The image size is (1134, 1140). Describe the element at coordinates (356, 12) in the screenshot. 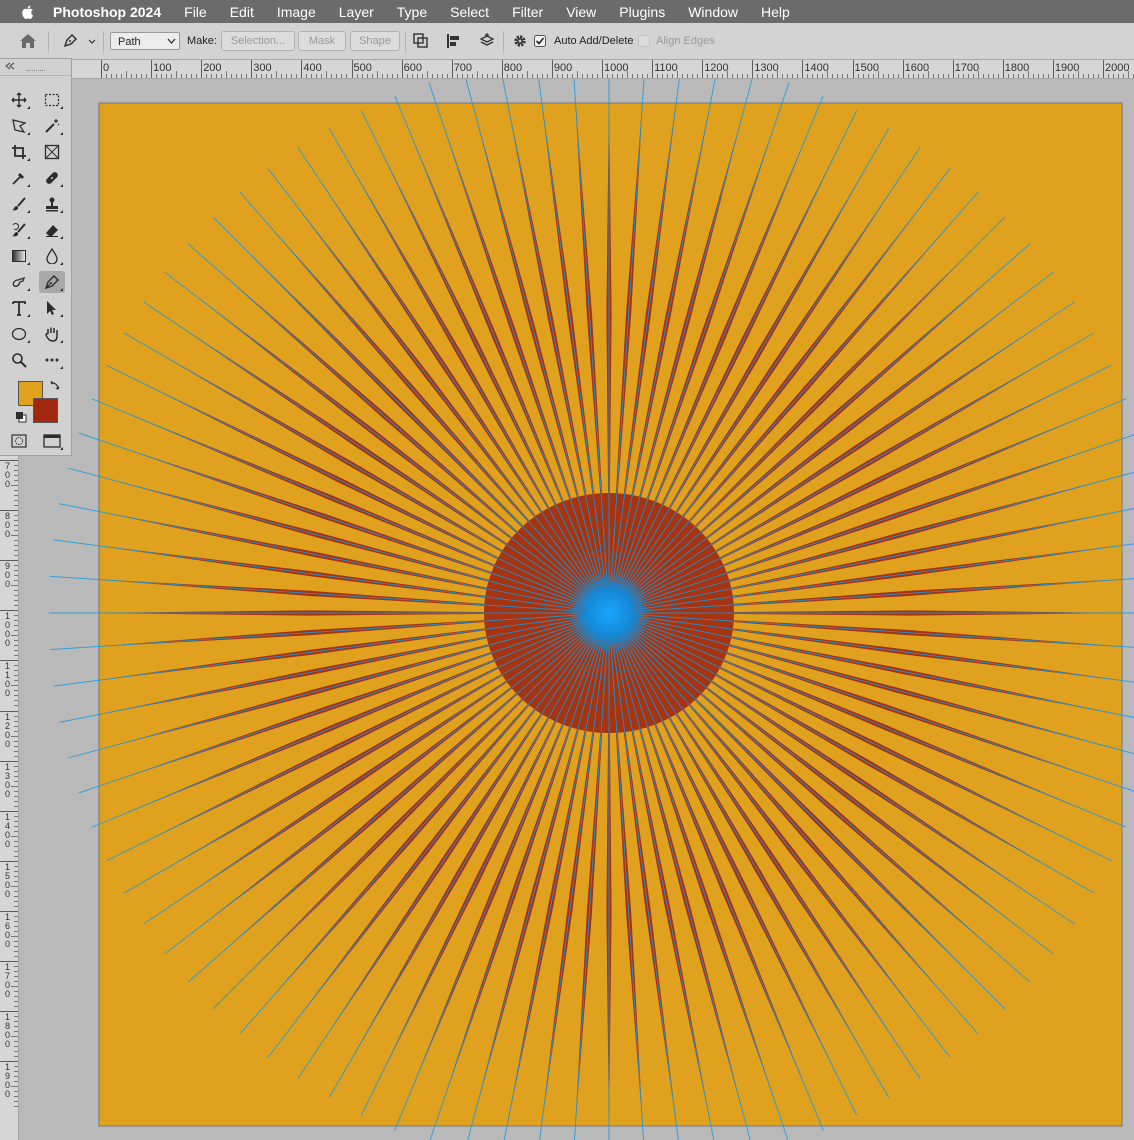

I see `menu-layer: Layer` at that location.